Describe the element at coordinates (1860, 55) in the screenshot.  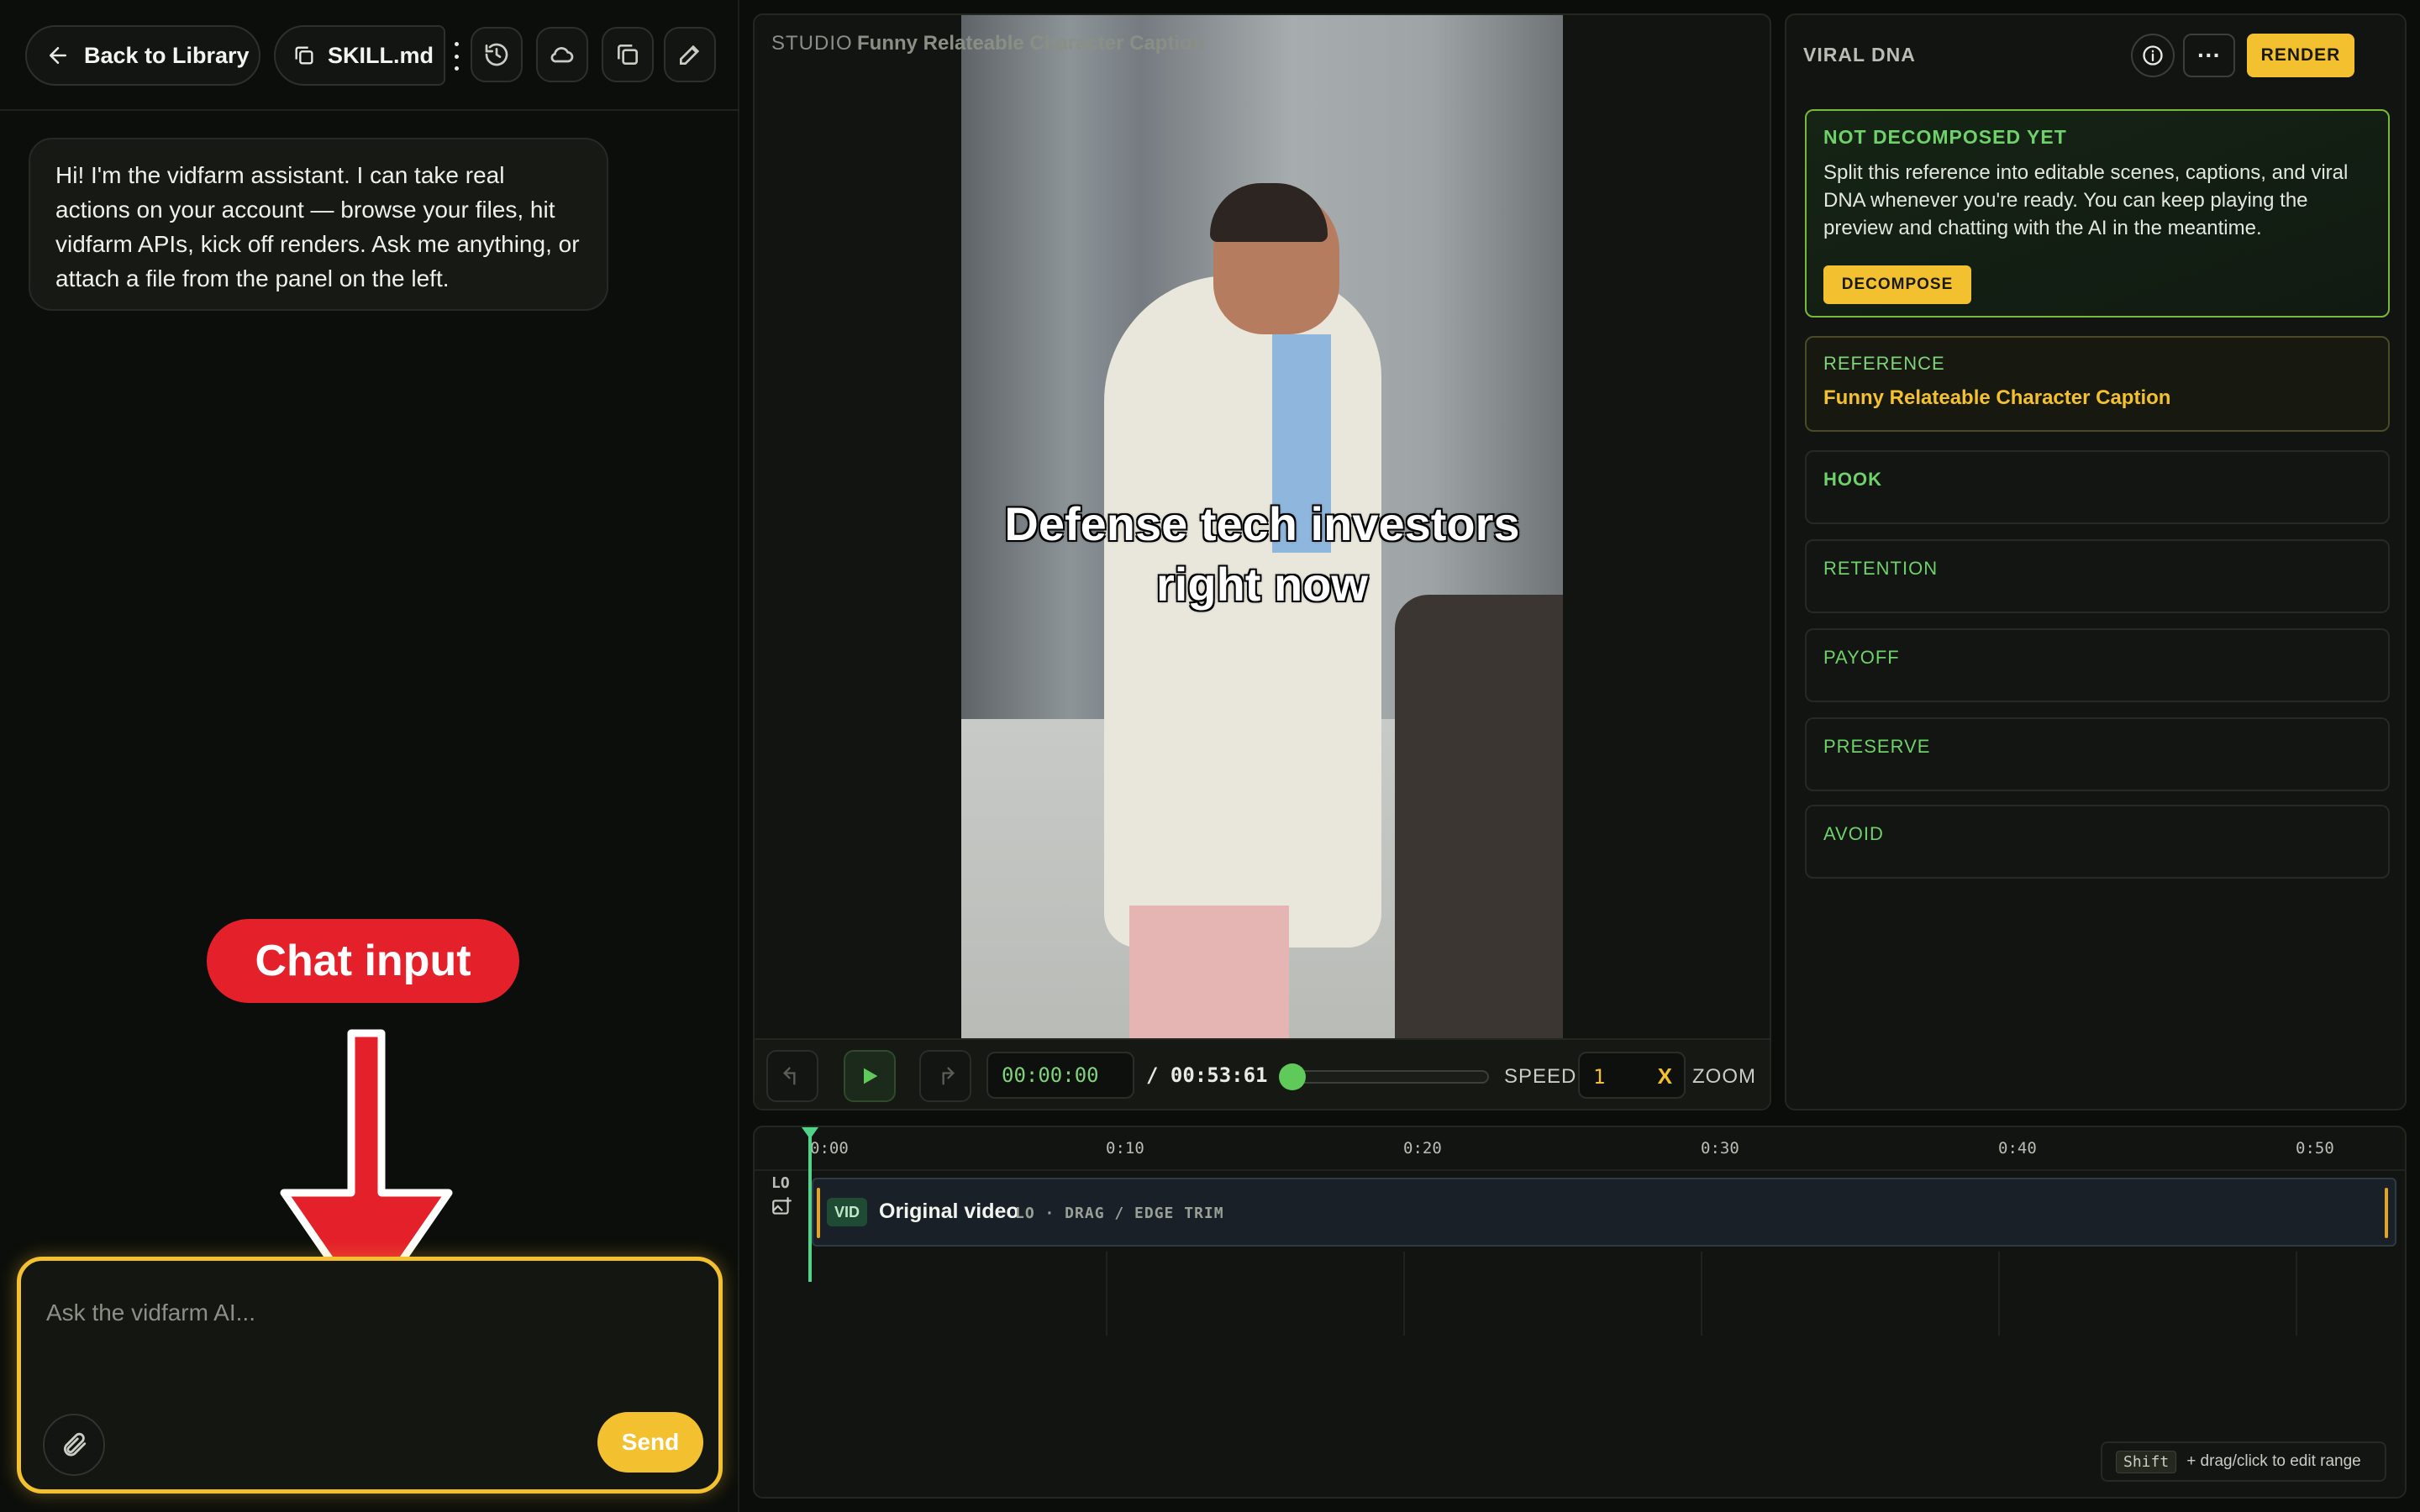
I see `viral-dna-title: VIRAL DNA` at that location.